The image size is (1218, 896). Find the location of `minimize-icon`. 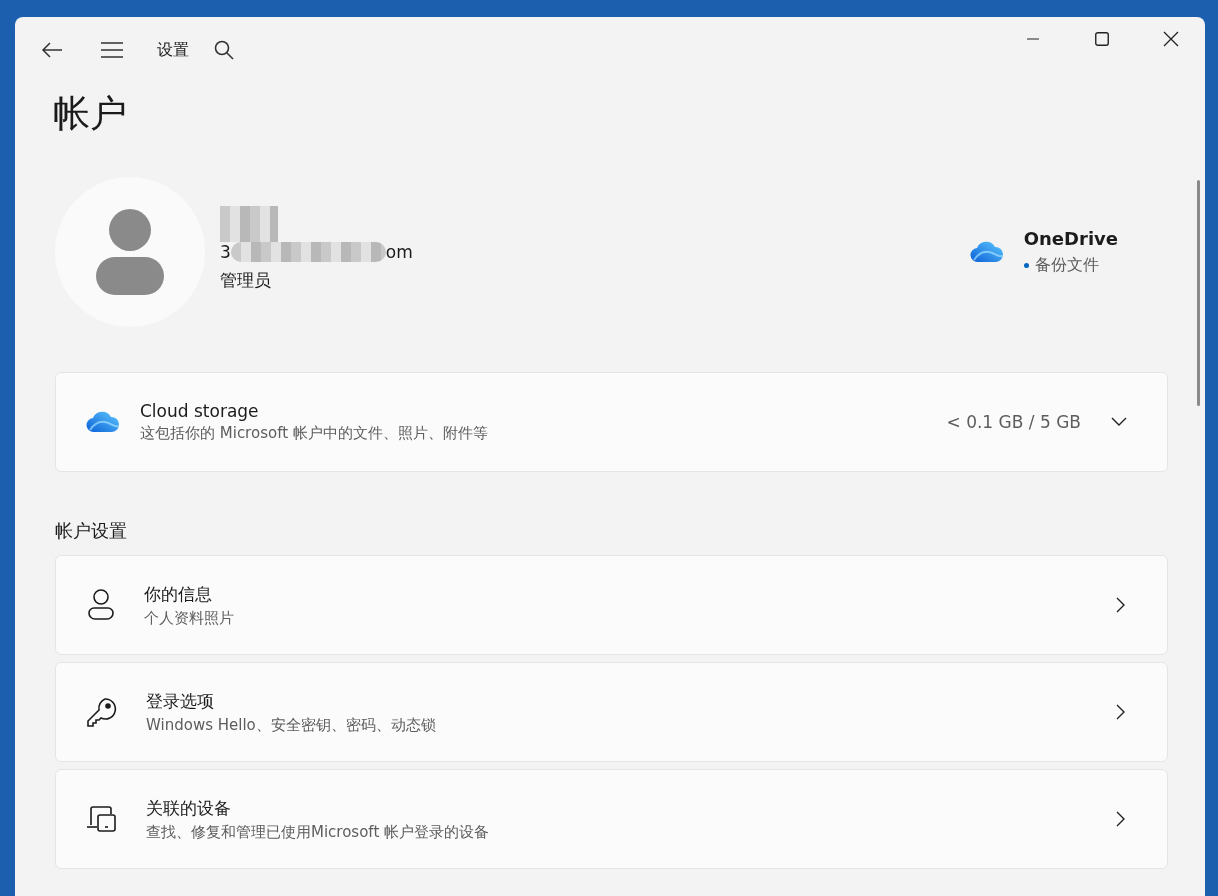

minimize-icon is located at coordinates (1032, 39).